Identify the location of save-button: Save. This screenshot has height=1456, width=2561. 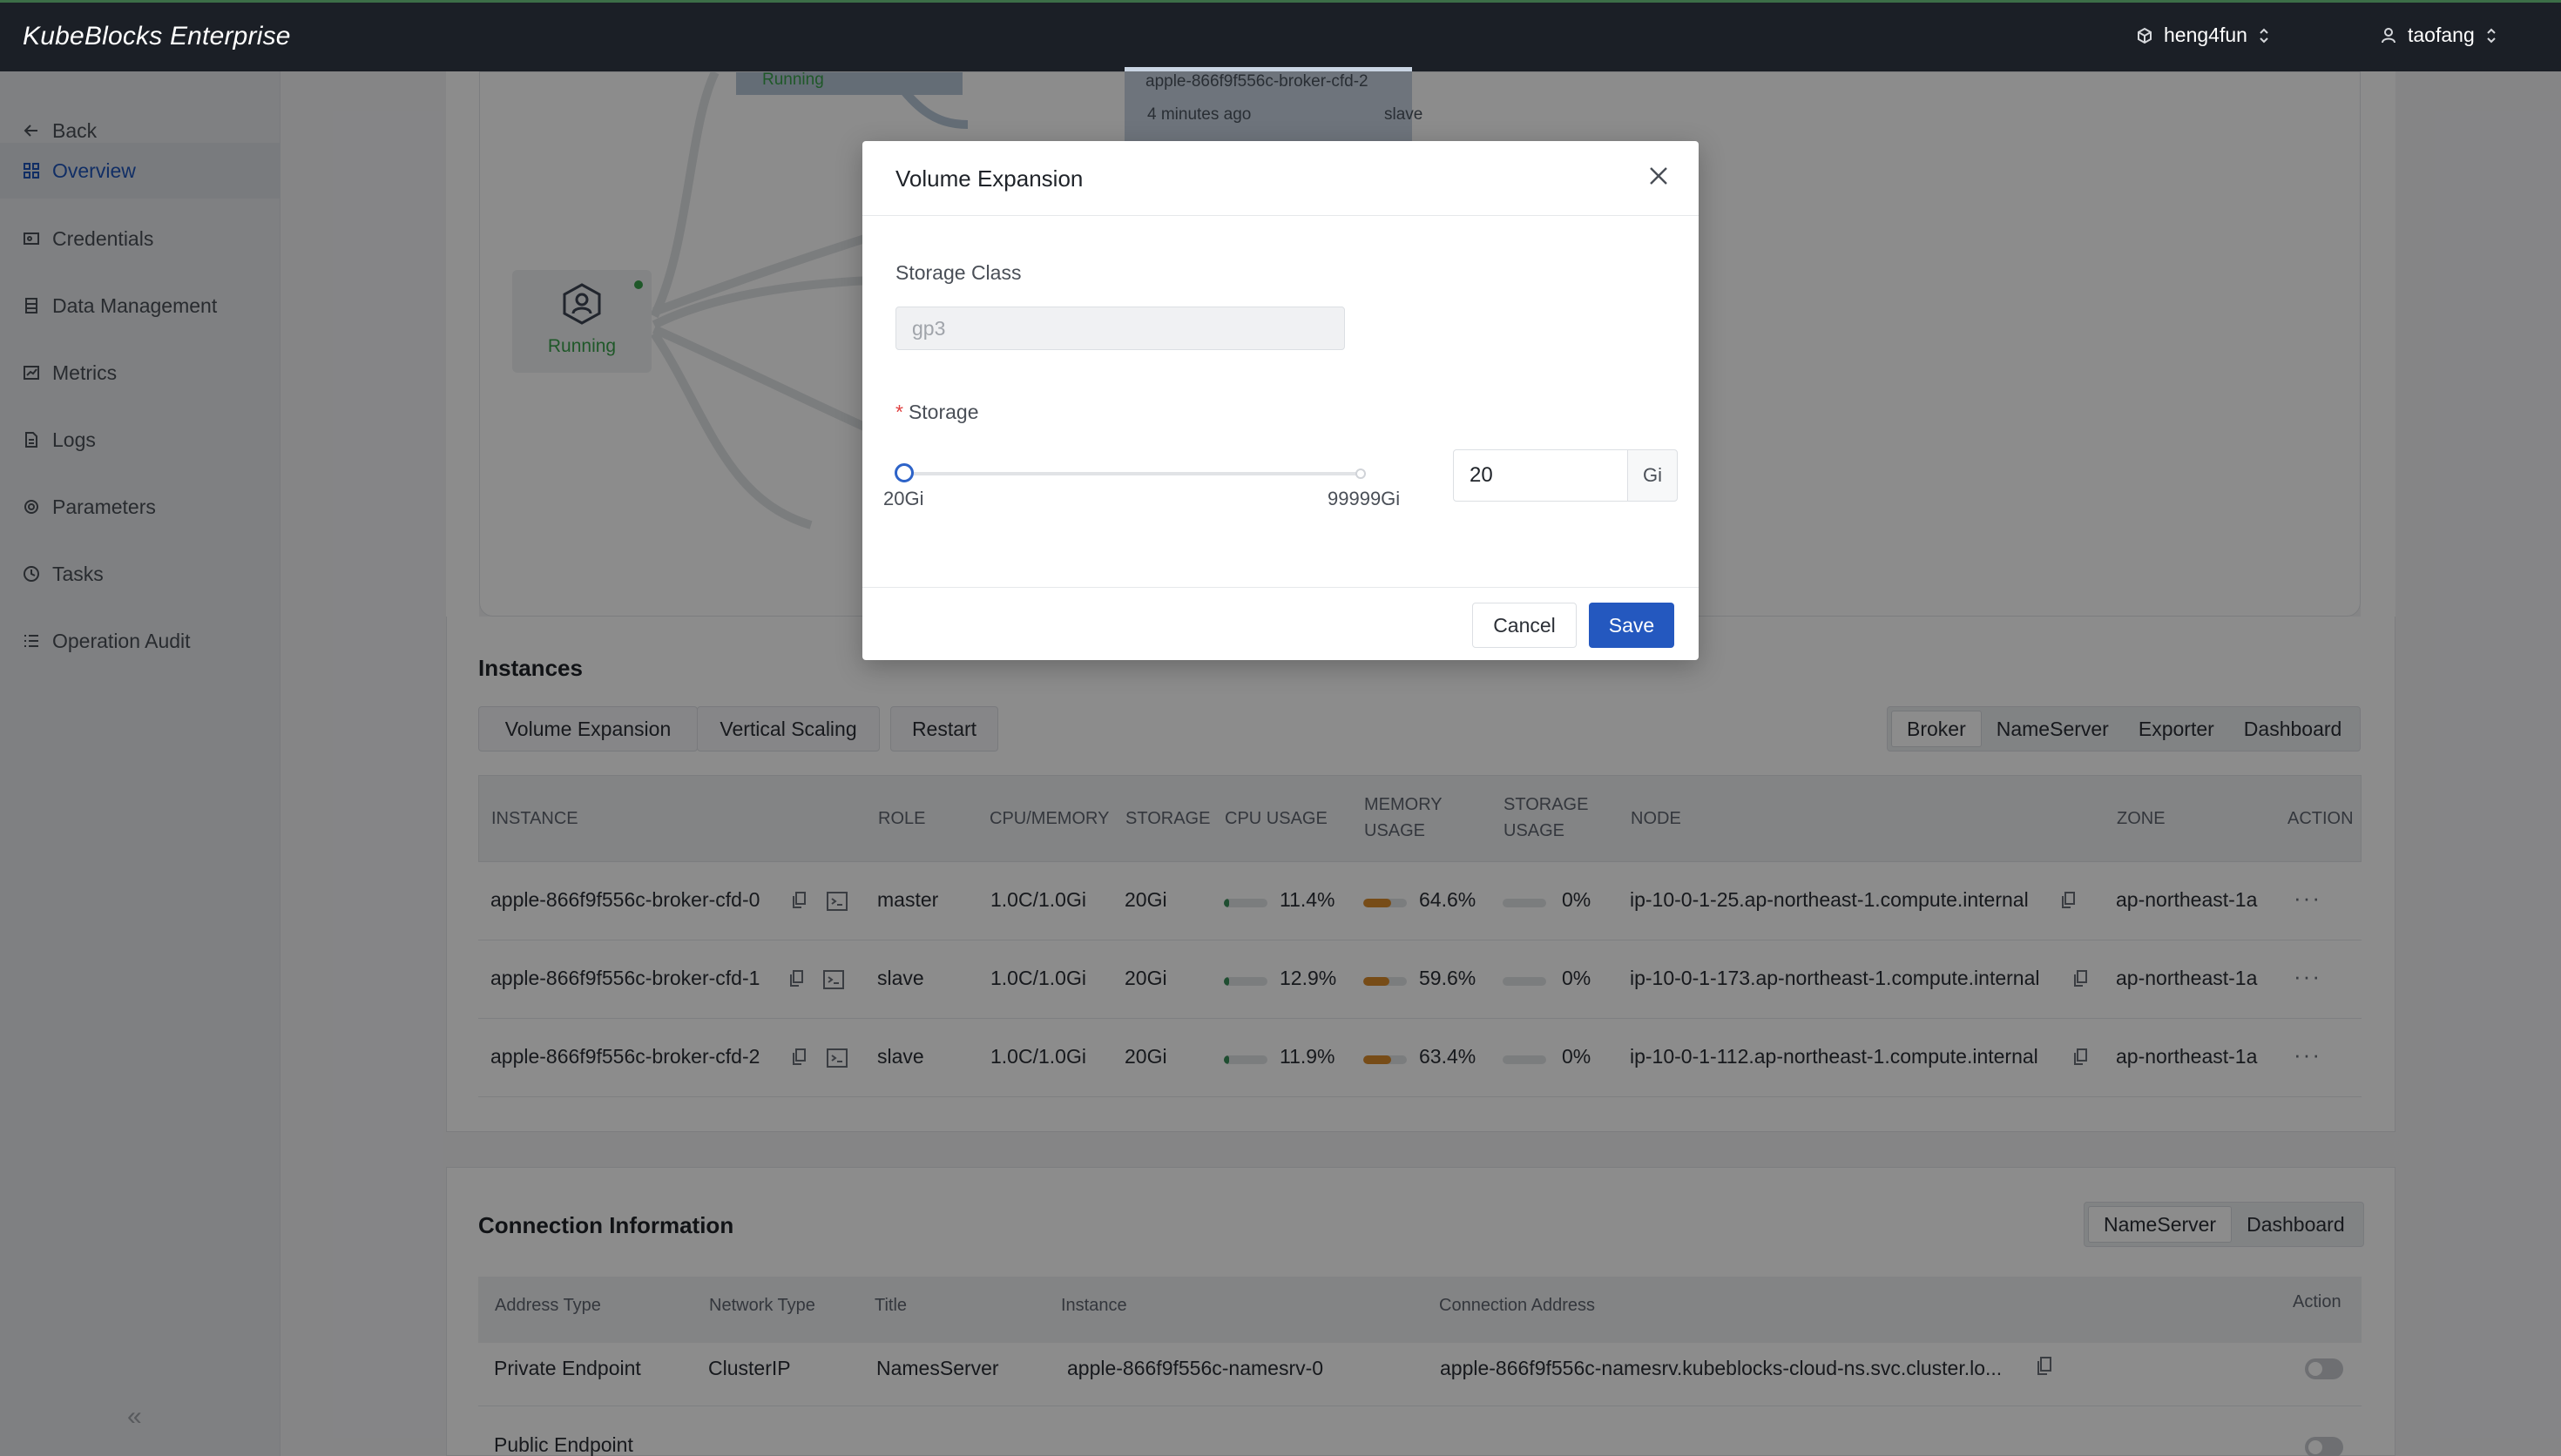
(1631, 625).